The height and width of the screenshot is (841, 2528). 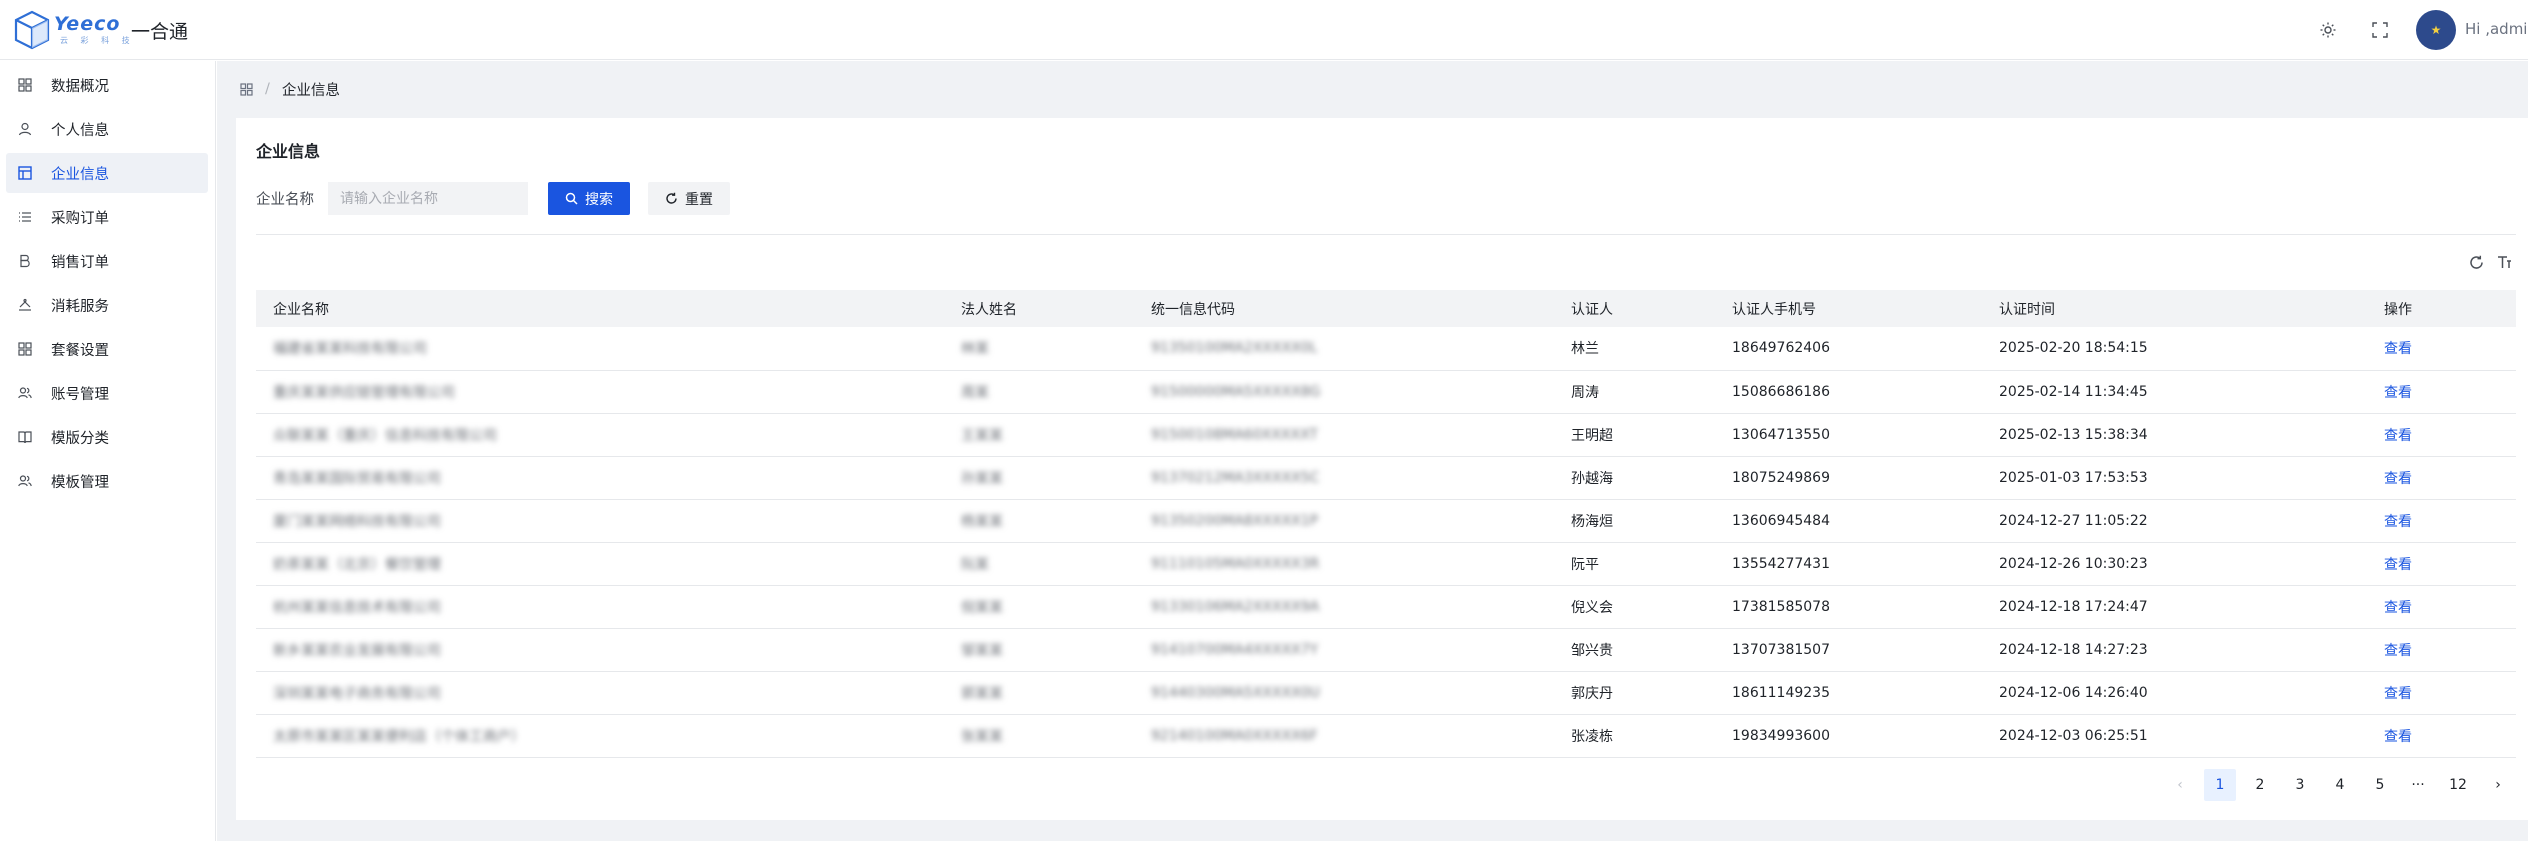 I want to click on sidebar-item: 套餐设置, so click(x=107, y=349).